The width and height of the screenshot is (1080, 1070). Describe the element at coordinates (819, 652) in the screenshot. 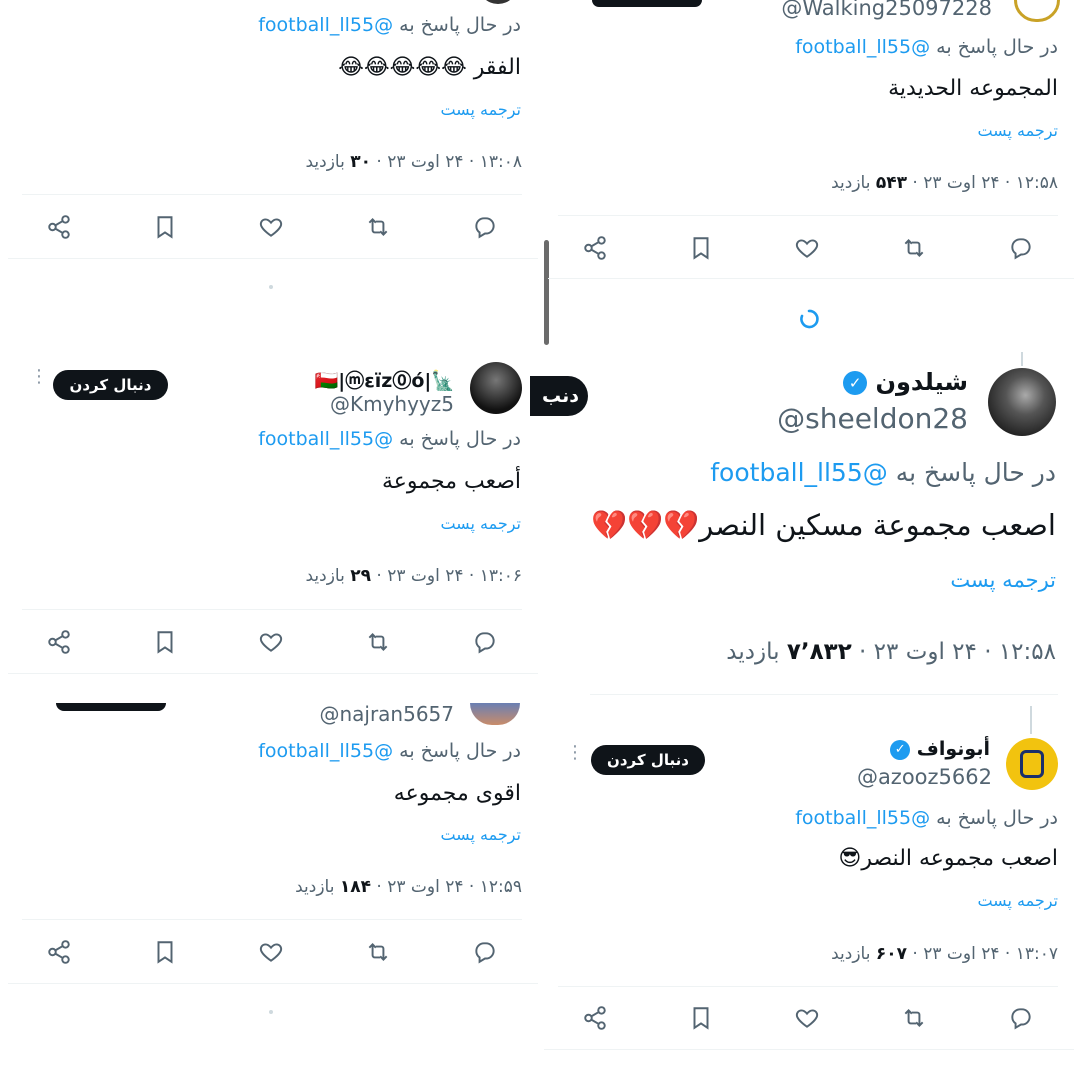

I see `tweet-views: ۷٬۸۳۲` at that location.